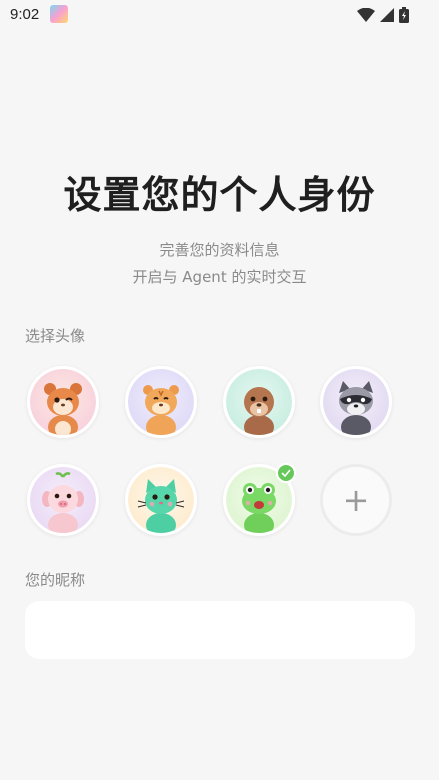 Image resolution: width=439 pixels, height=780 pixels. What do you see at coordinates (25, 14) in the screenshot?
I see `status-time: 9:02` at bounding box center [25, 14].